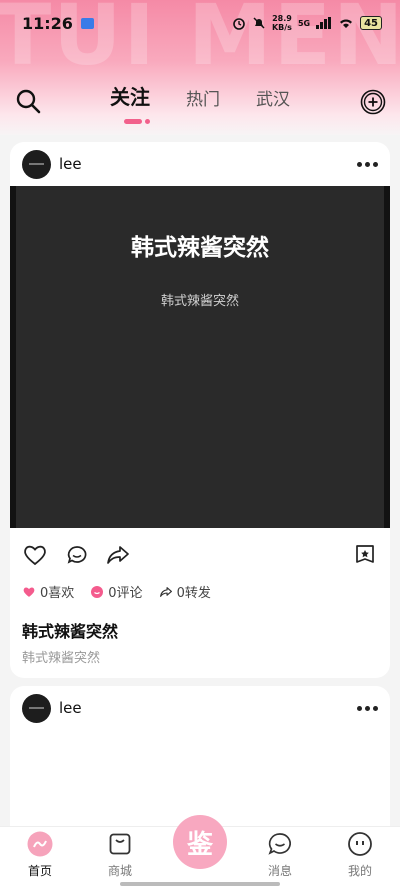  Describe the element at coordinates (346, 23) in the screenshot. I see `wifi-icon` at that location.